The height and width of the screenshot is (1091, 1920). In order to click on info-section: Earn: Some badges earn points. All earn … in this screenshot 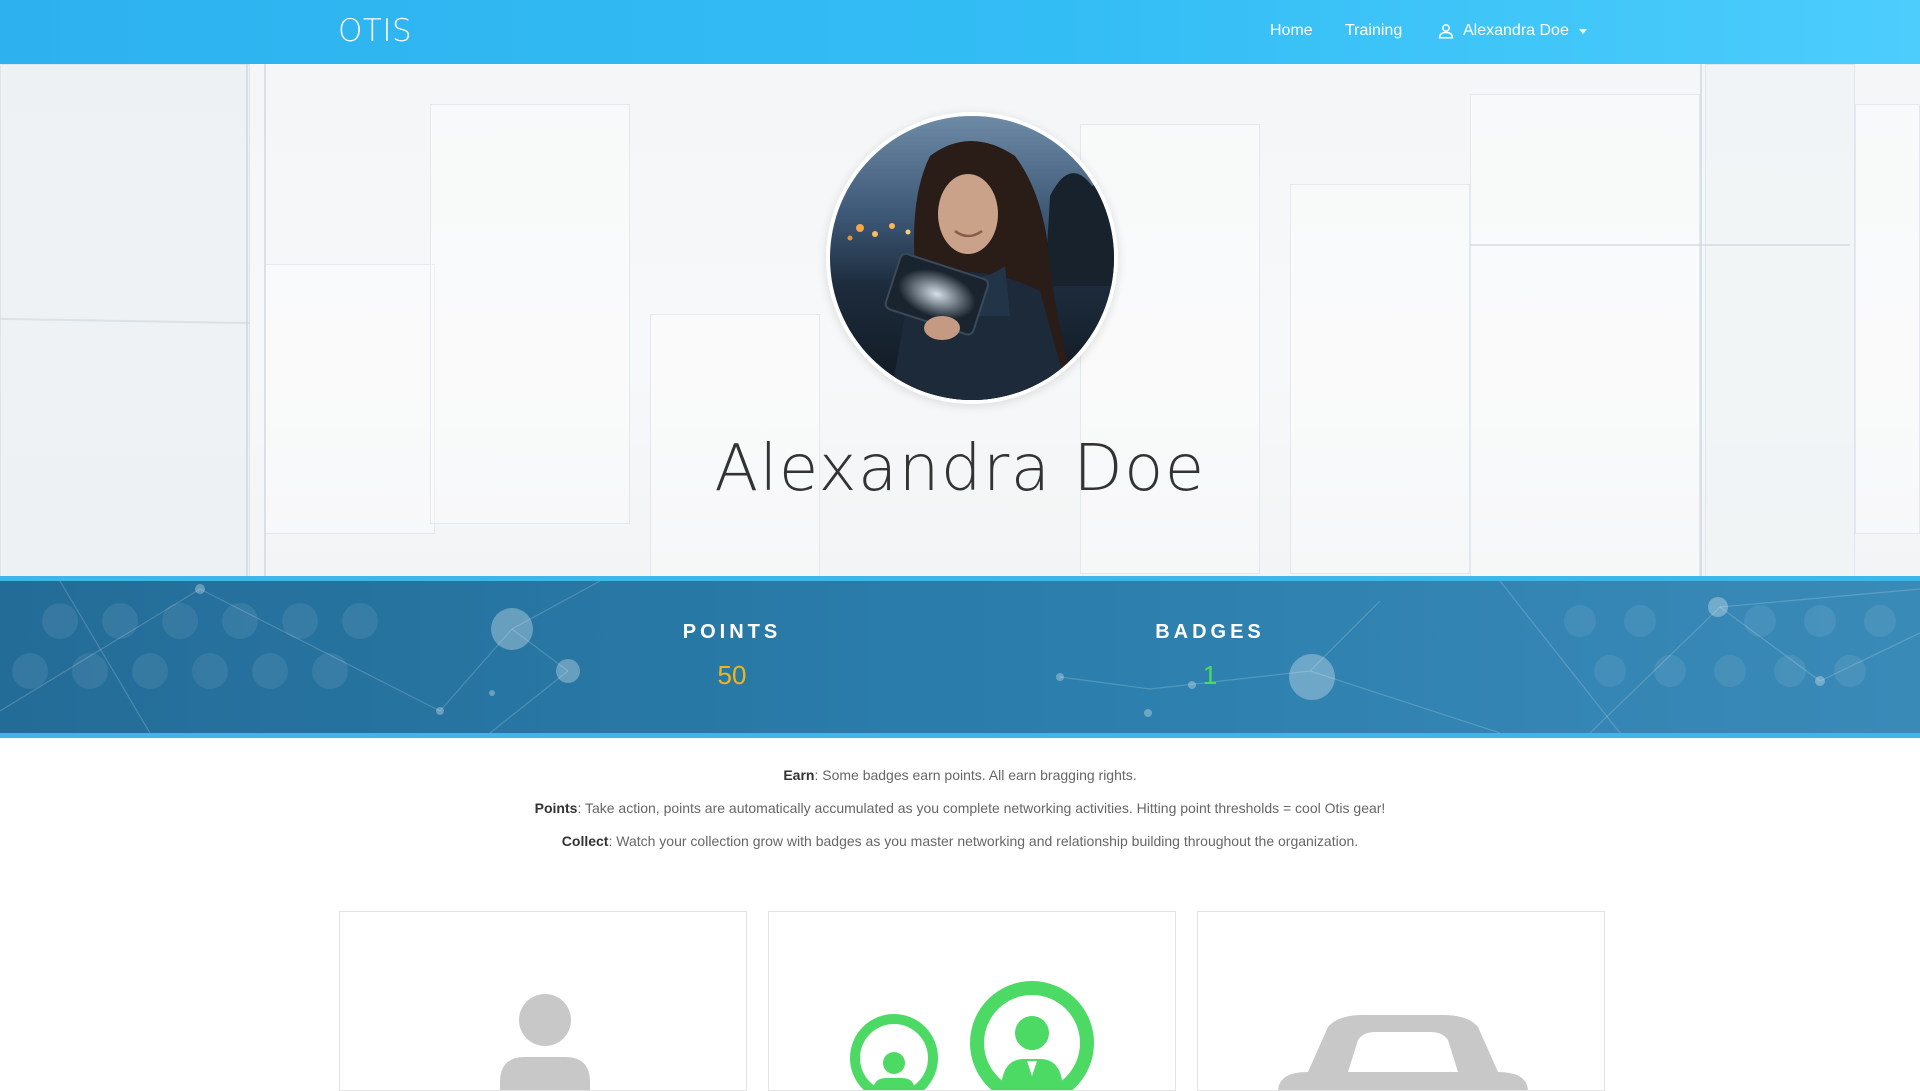, I will do `click(960, 817)`.